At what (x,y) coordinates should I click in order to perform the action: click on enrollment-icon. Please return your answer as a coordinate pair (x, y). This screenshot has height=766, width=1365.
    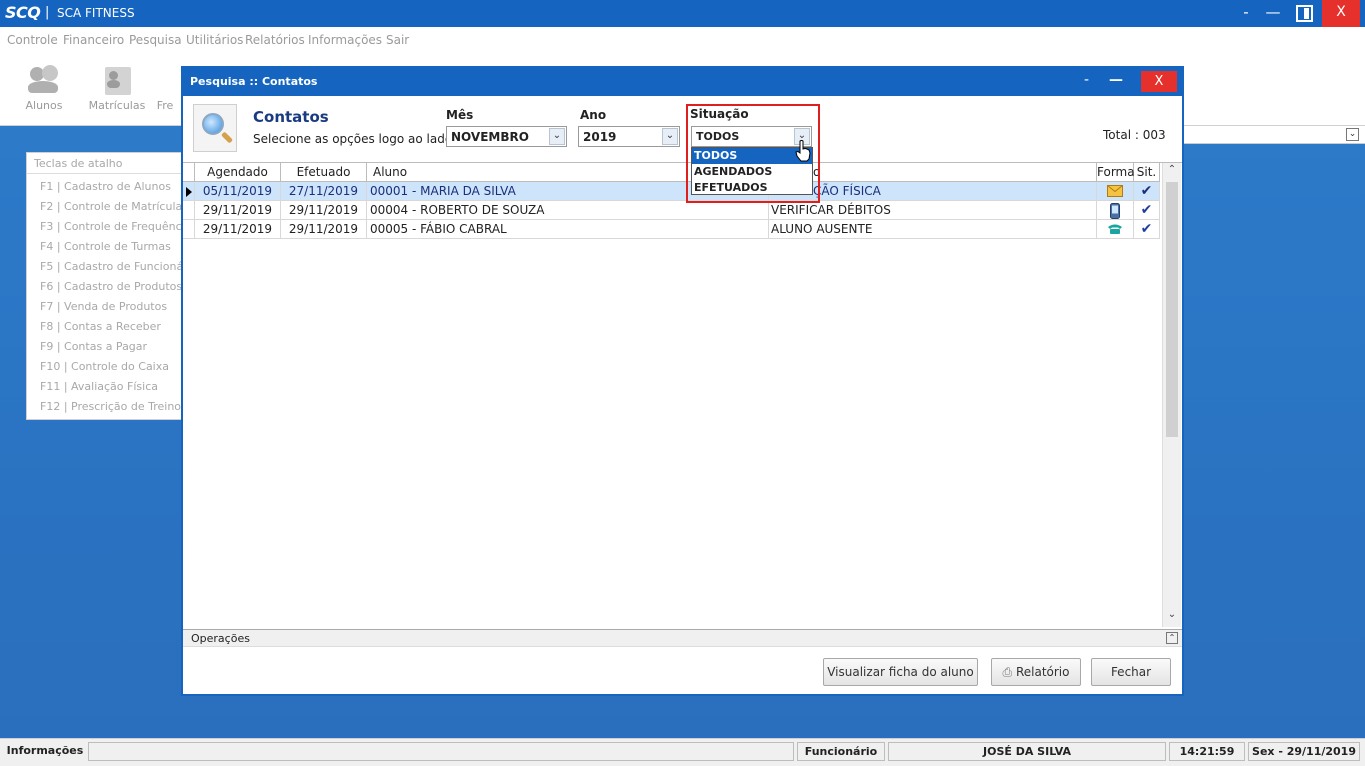
    Looking at the image, I should click on (117, 78).